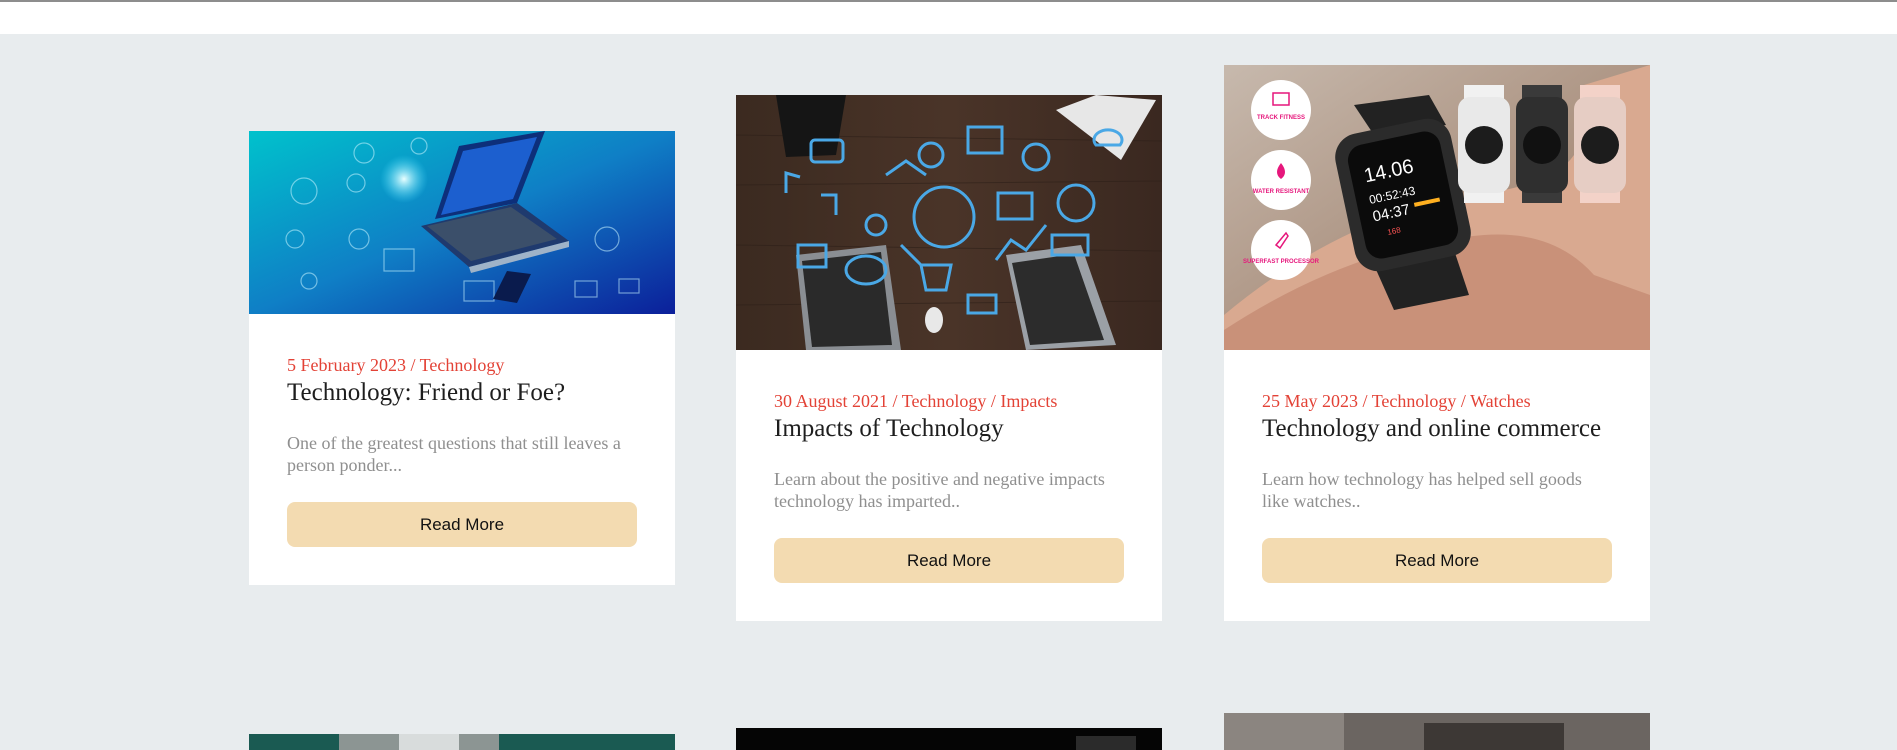 The image size is (1897, 750). What do you see at coordinates (1451, 401) in the screenshot?
I see `post-category: Technology / Watches` at bounding box center [1451, 401].